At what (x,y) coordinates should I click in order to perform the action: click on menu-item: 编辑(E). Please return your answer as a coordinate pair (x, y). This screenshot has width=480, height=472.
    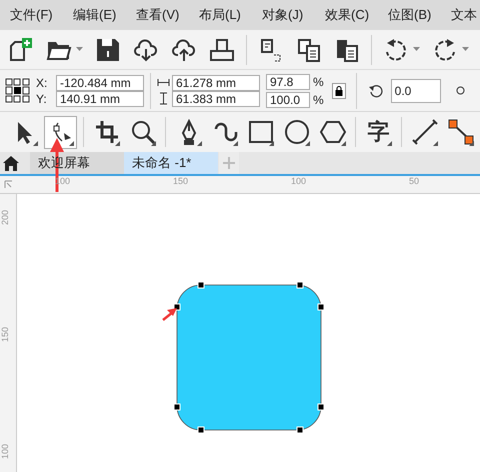
    Looking at the image, I should click on (94, 15).